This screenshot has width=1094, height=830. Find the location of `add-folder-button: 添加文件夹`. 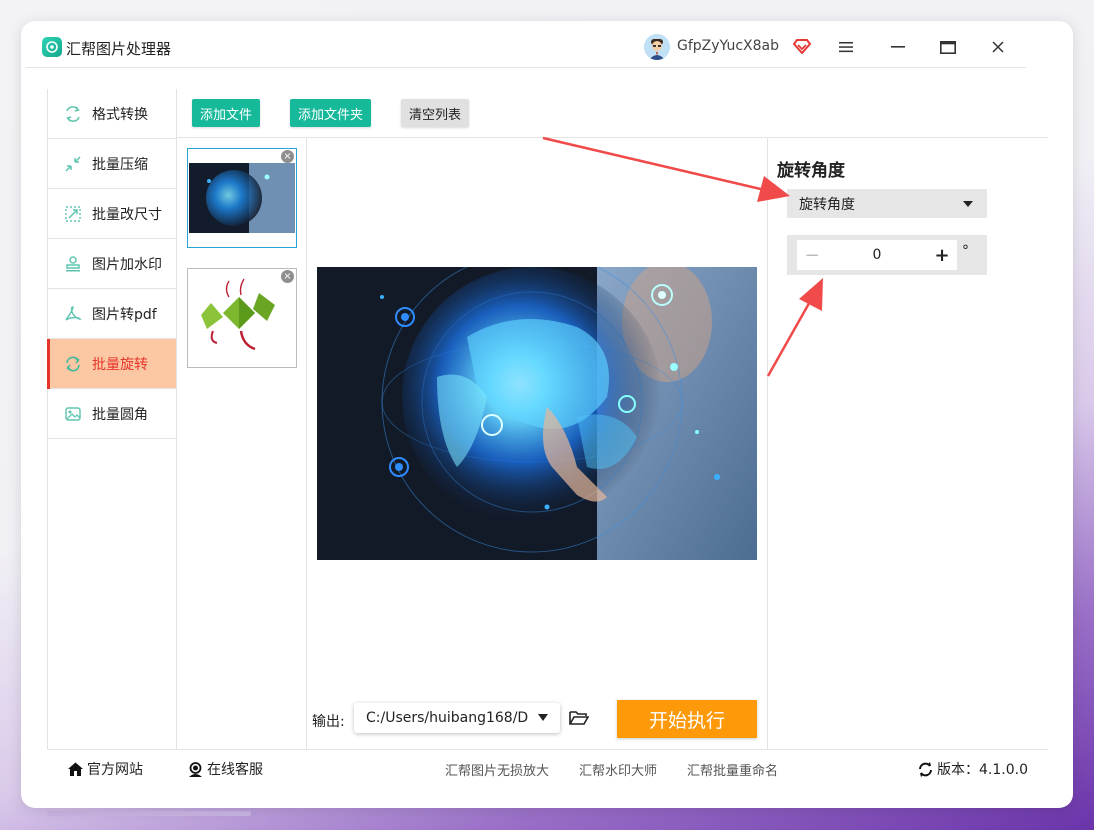

add-folder-button: 添加文件夹 is located at coordinates (331, 113).